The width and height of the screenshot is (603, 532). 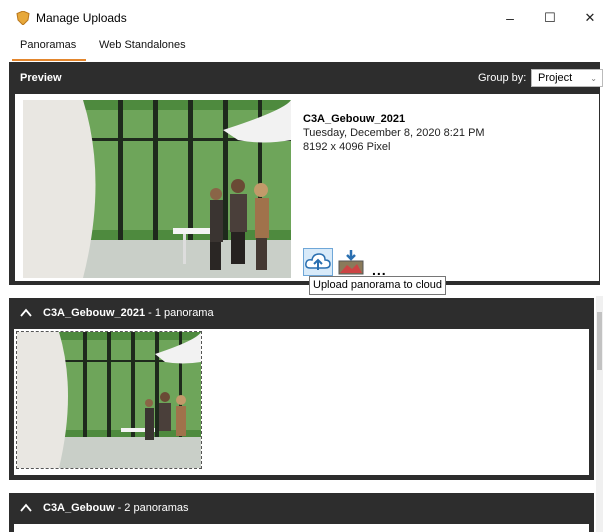 I want to click on group-by-value: Project, so click(x=555, y=78).